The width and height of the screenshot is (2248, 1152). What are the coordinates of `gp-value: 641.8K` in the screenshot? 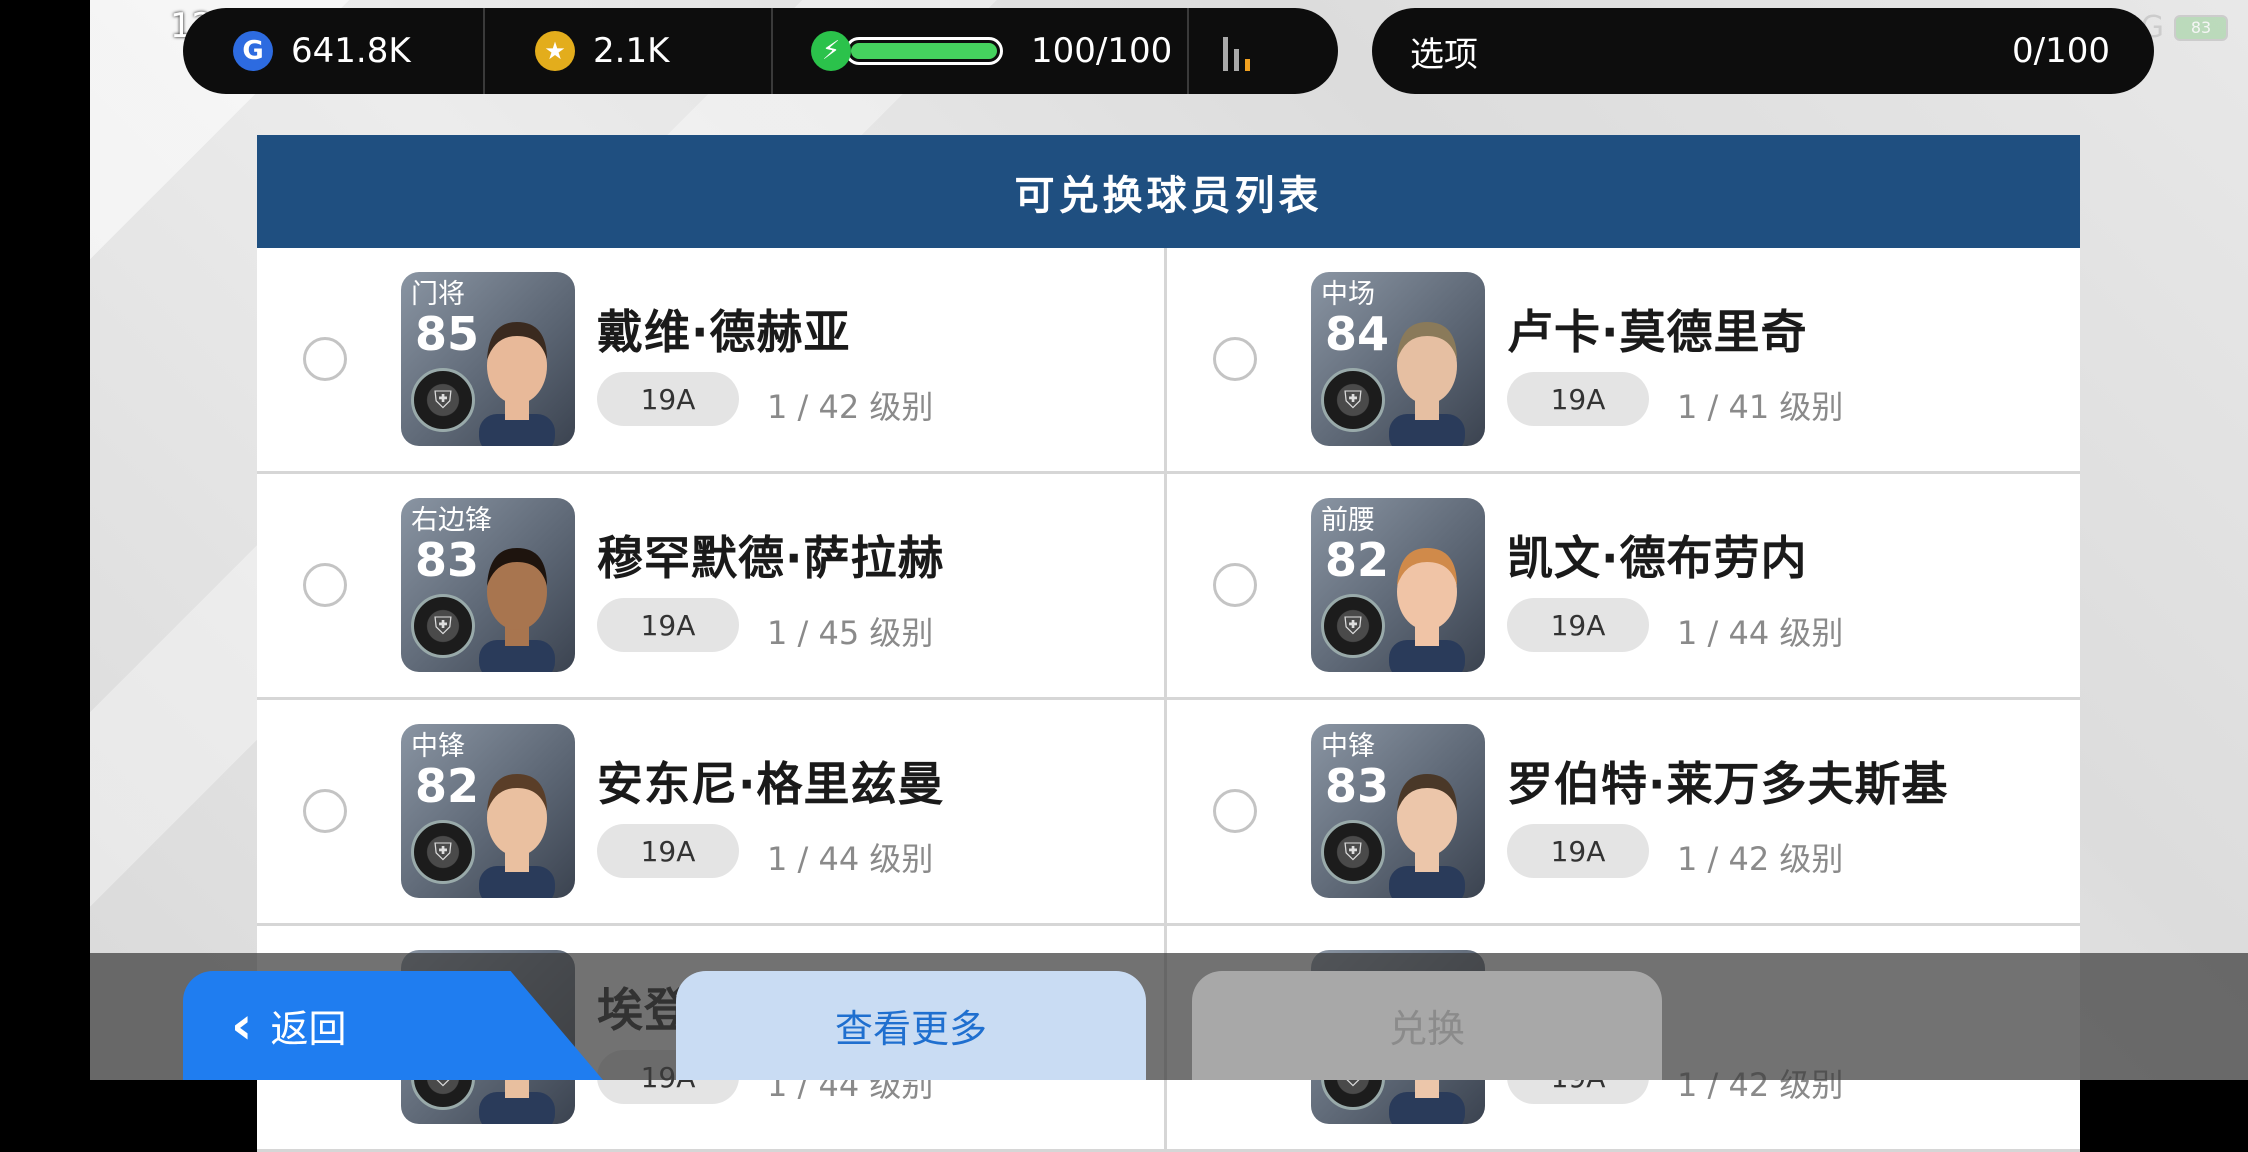 It's located at (351, 51).